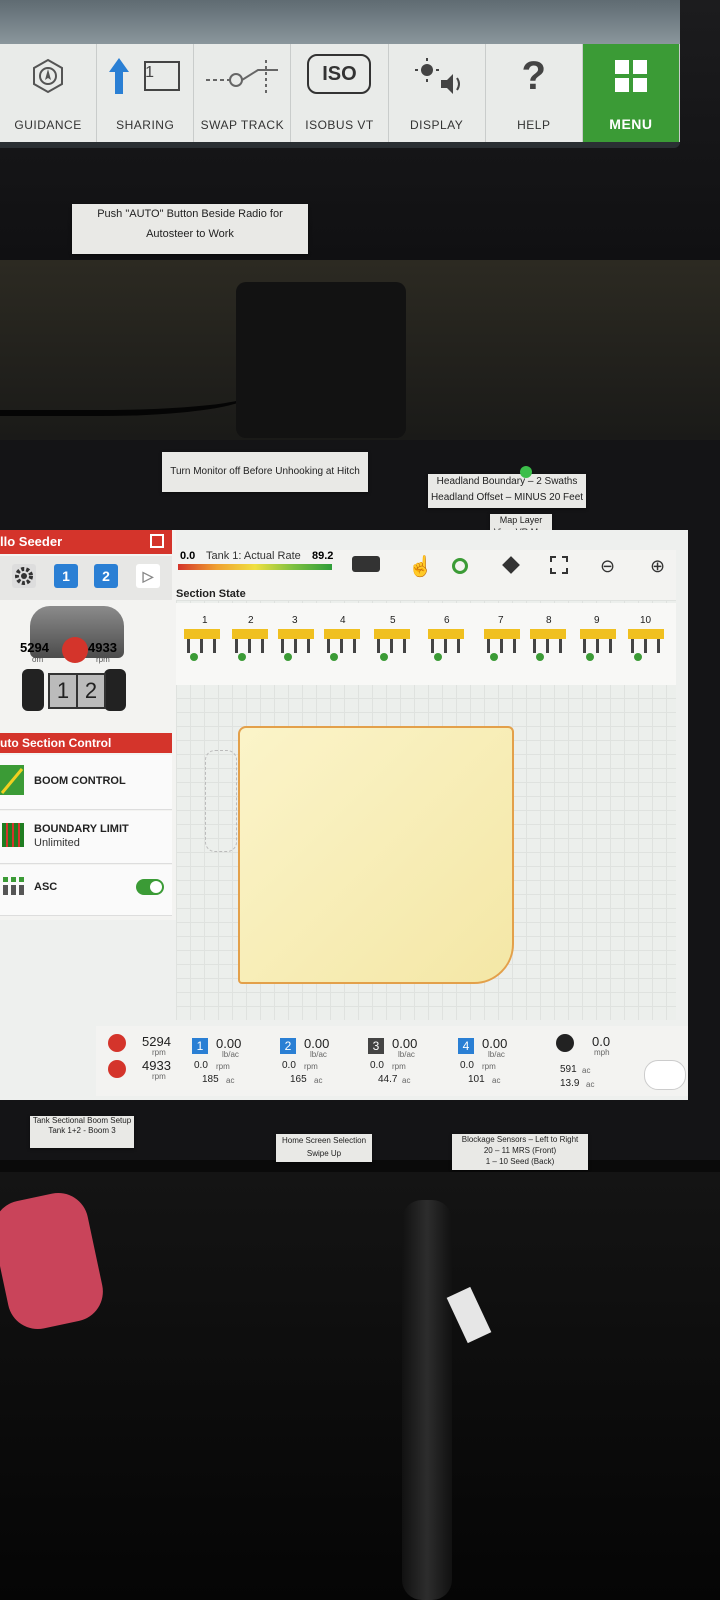  I want to click on rate-gradient-bar, so click(255, 567).